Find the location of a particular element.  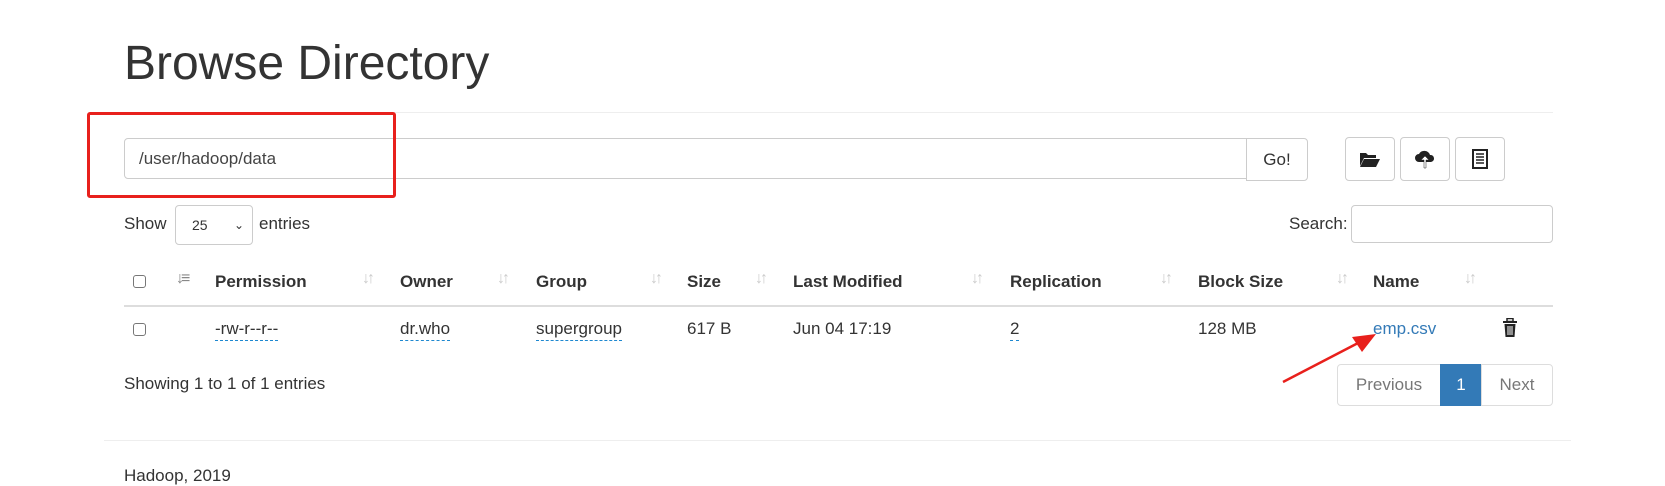

entries-select-value: 25 is located at coordinates (200, 225).